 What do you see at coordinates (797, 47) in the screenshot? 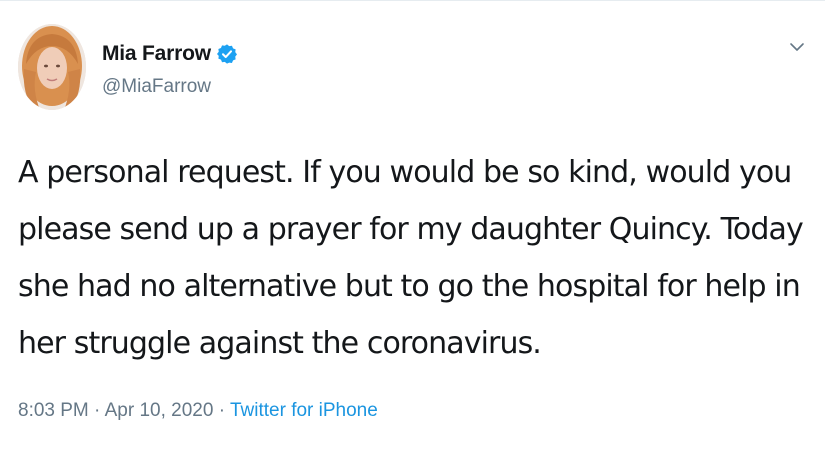
I see `chevron-down-icon` at bounding box center [797, 47].